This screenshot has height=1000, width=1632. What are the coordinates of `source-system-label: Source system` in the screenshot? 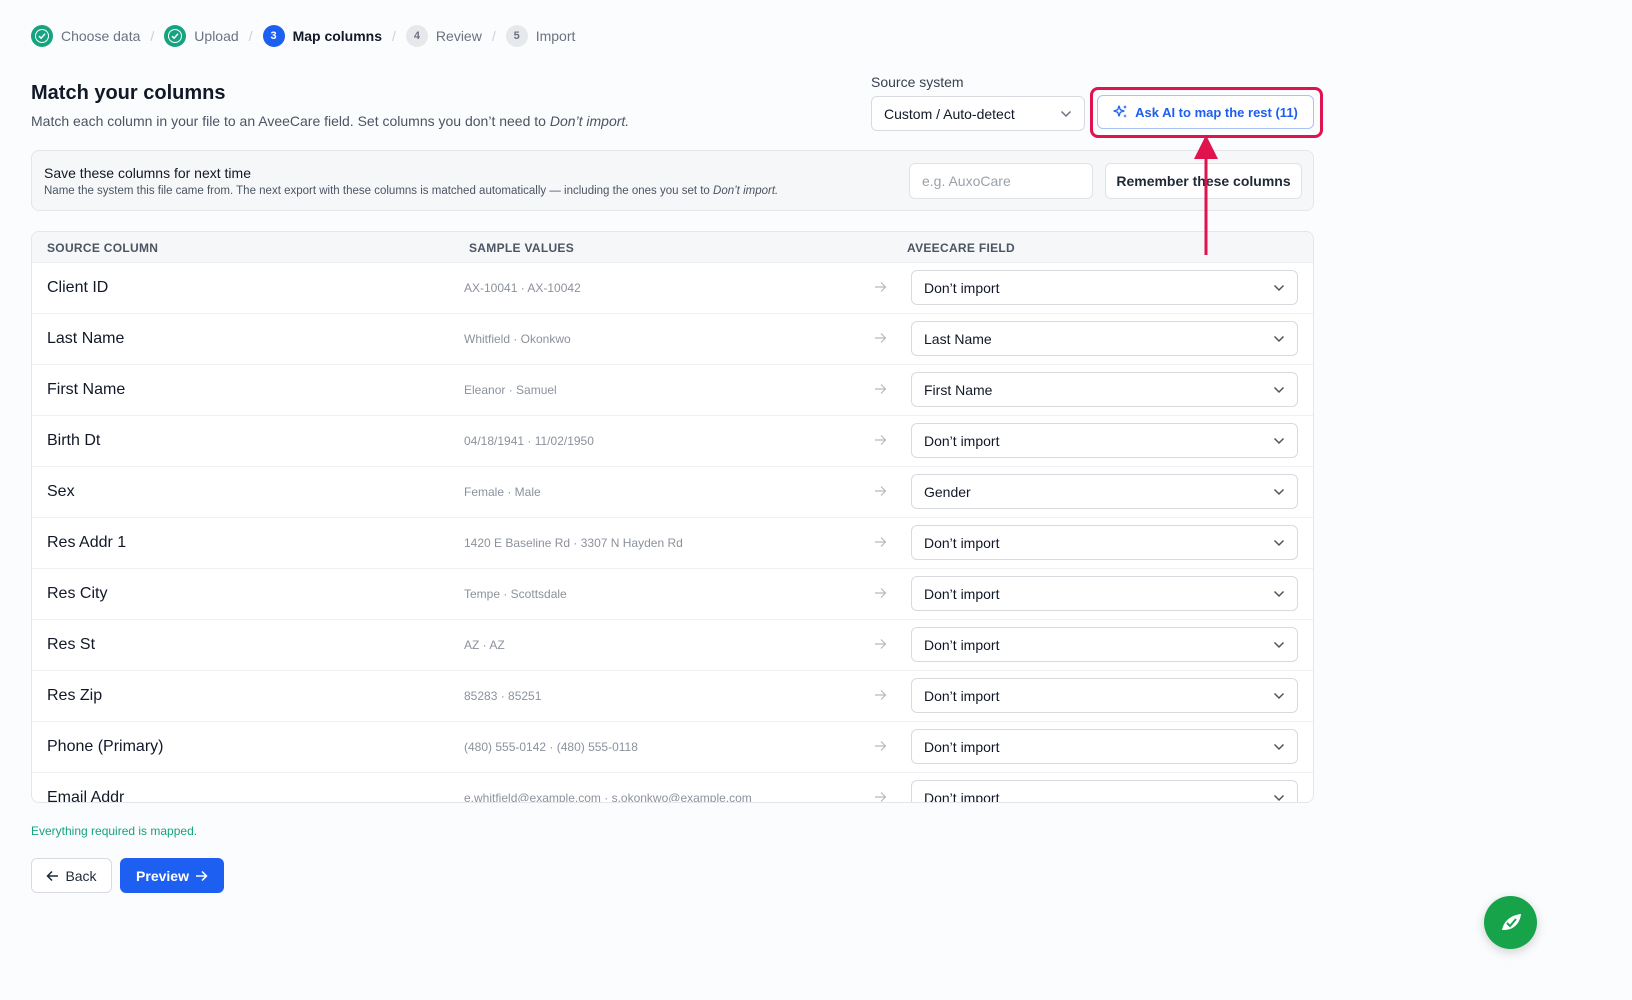 It's located at (917, 82).